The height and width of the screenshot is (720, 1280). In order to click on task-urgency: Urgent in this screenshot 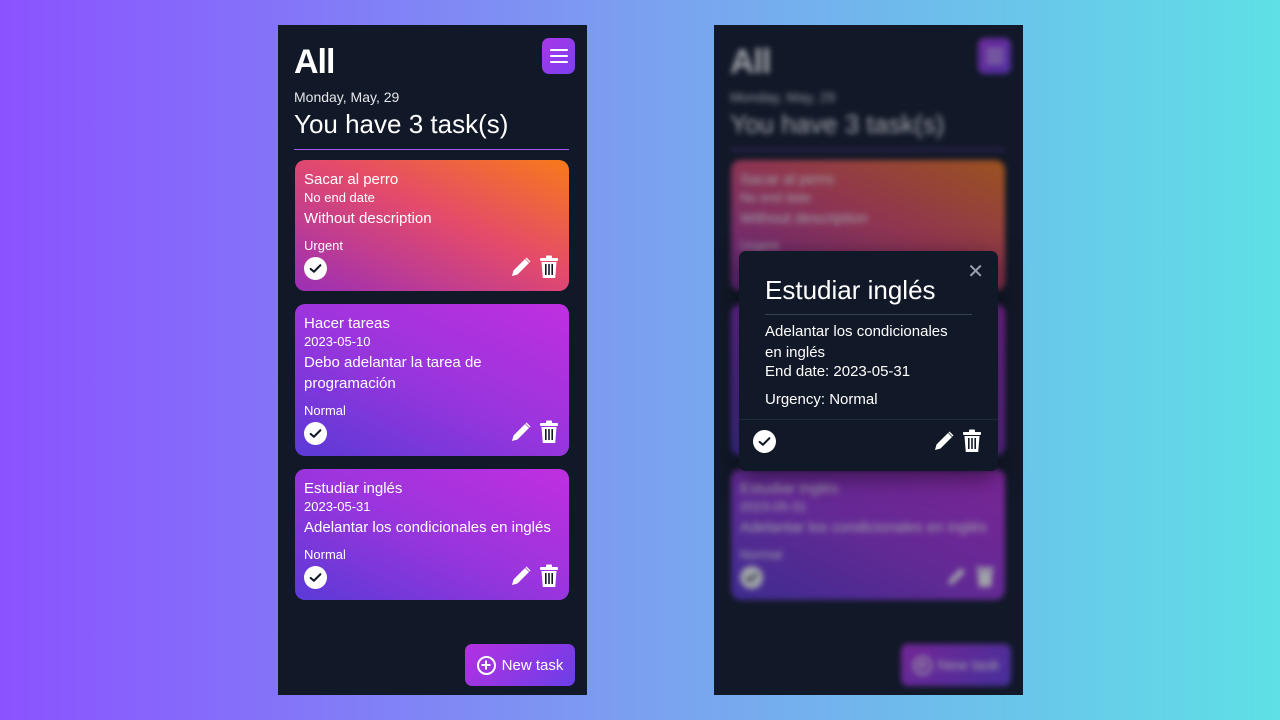, I will do `click(324, 245)`.